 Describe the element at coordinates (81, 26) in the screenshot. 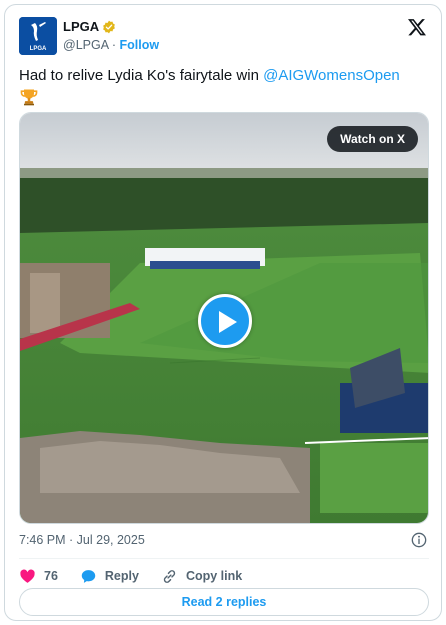

I see `author-name-text: LPGA` at that location.